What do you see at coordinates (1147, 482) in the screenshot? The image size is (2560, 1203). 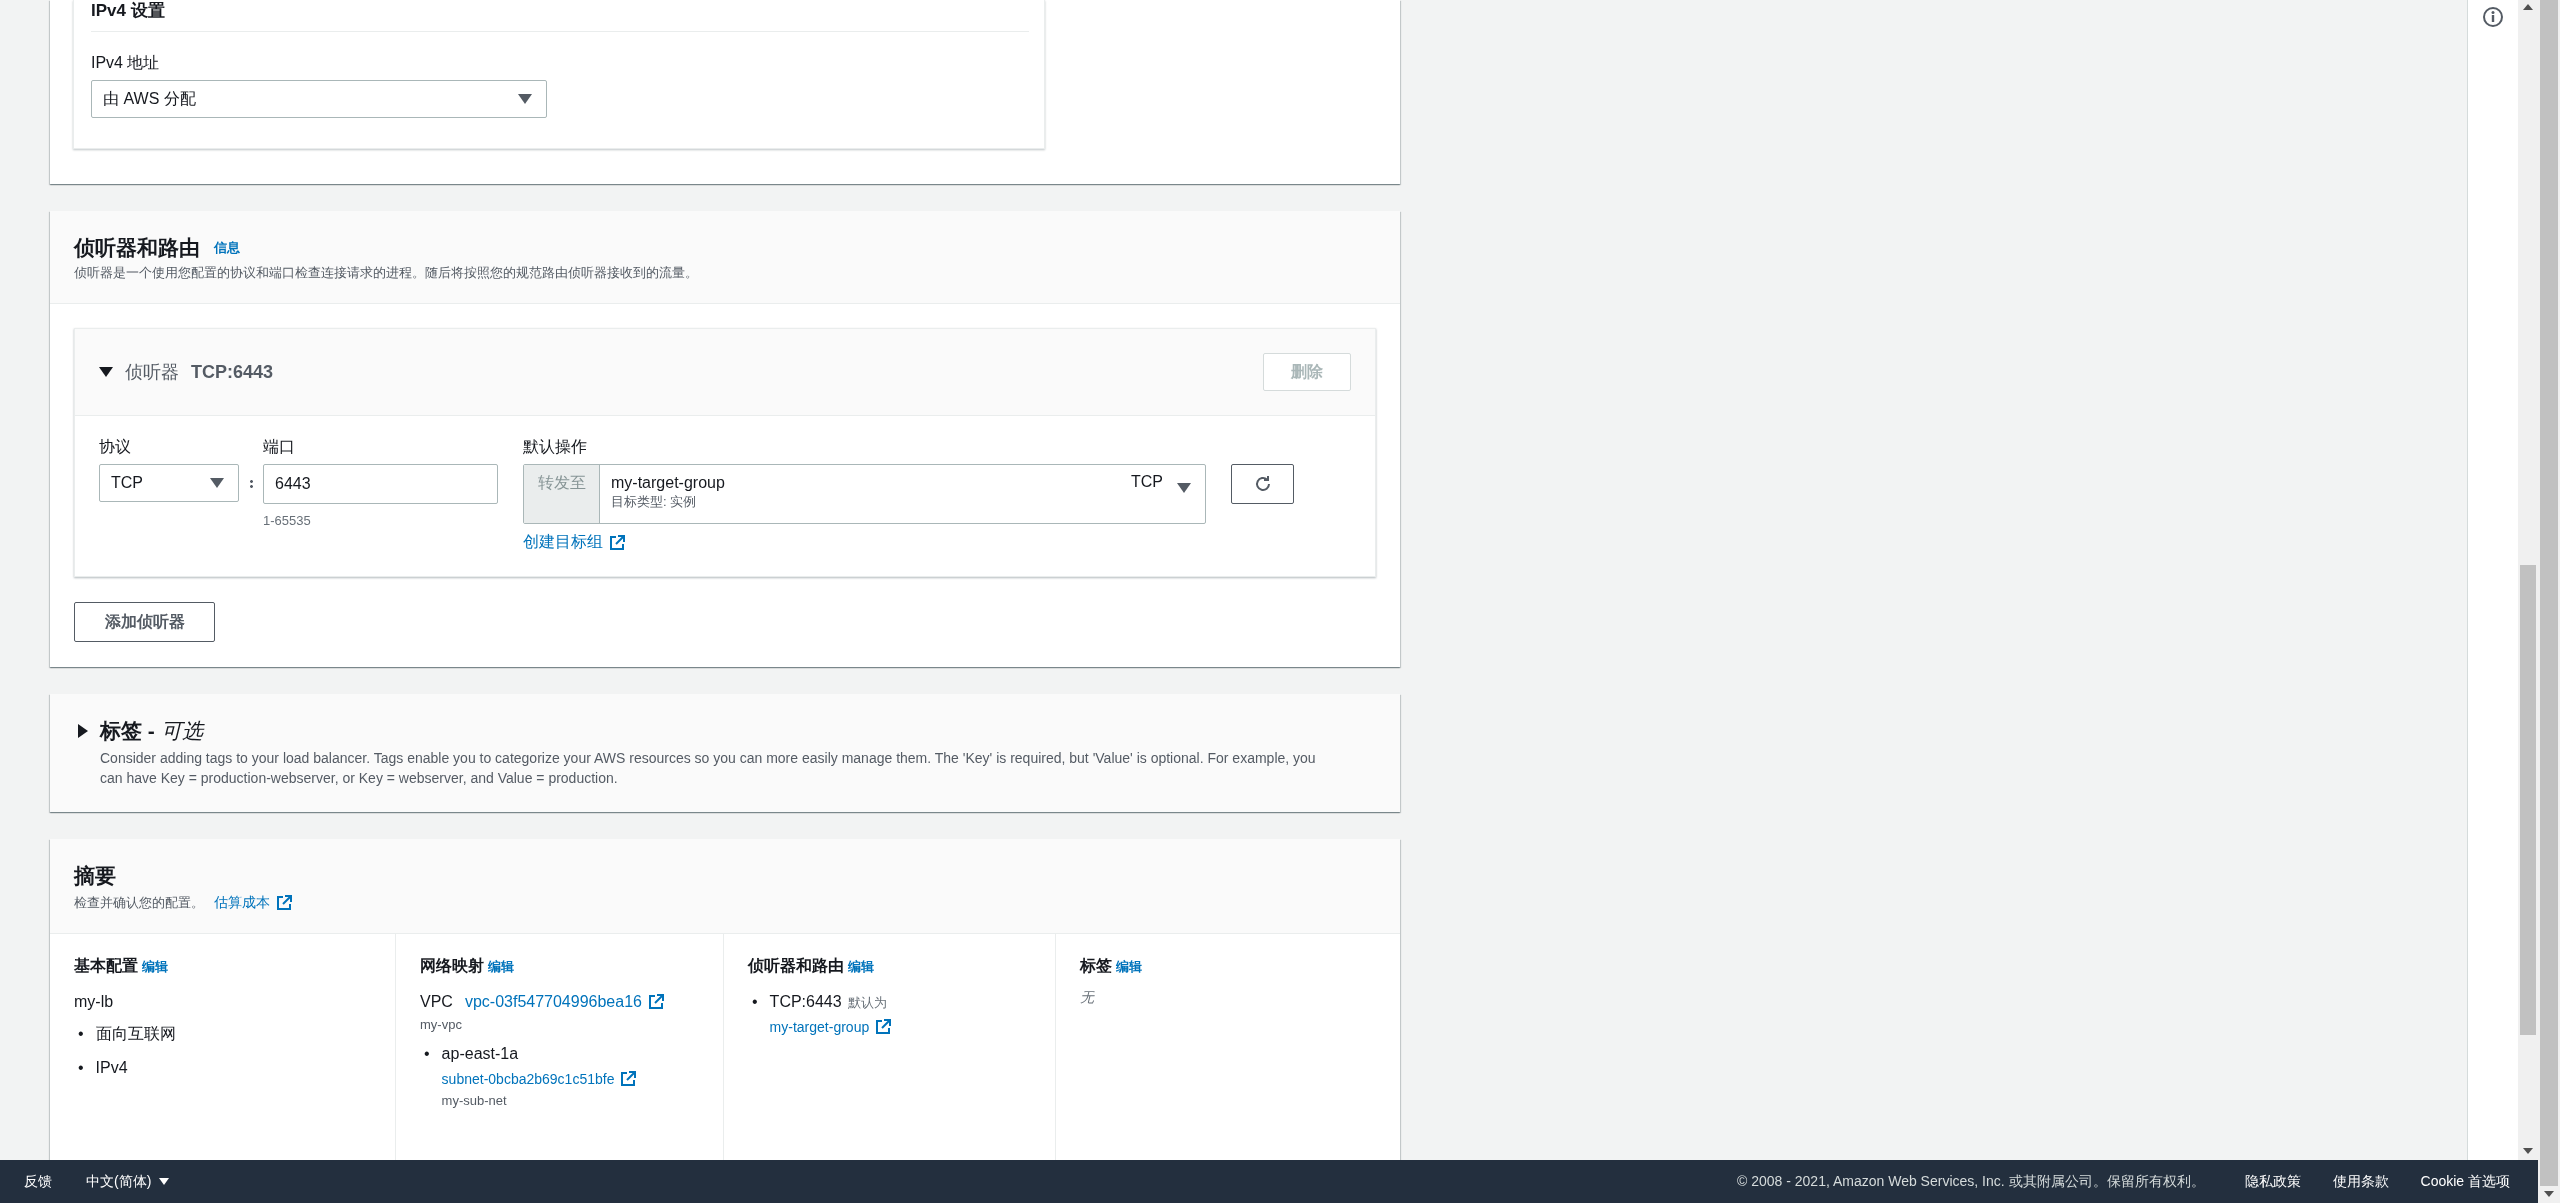 I see `target-protocol: TCP` at bounding box center [1147, 482].